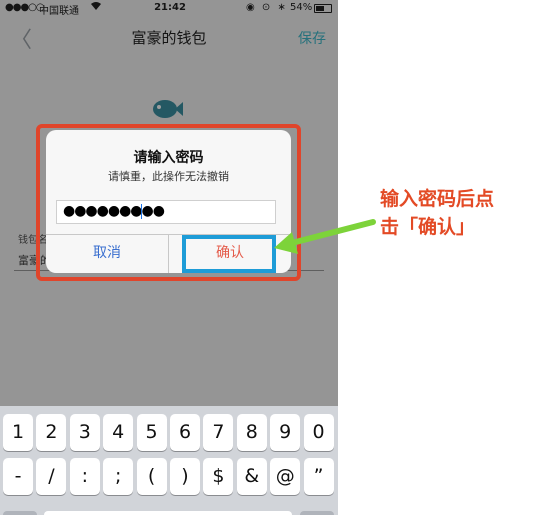  I want to click on keyboard-key: $, so click(218, 476).